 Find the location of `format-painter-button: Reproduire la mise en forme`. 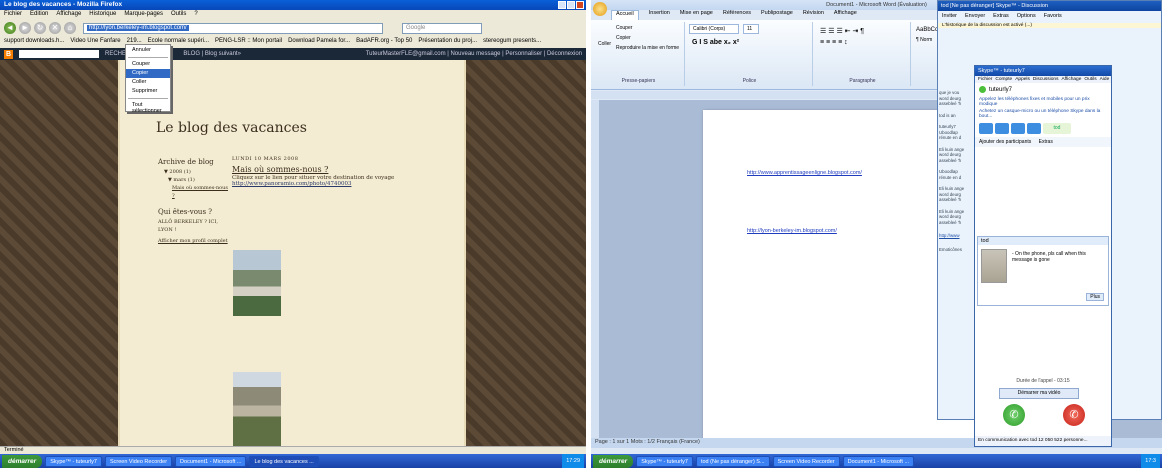

format-painter-button: Reproduire la mise en forme is located at coordinates (647, 48).